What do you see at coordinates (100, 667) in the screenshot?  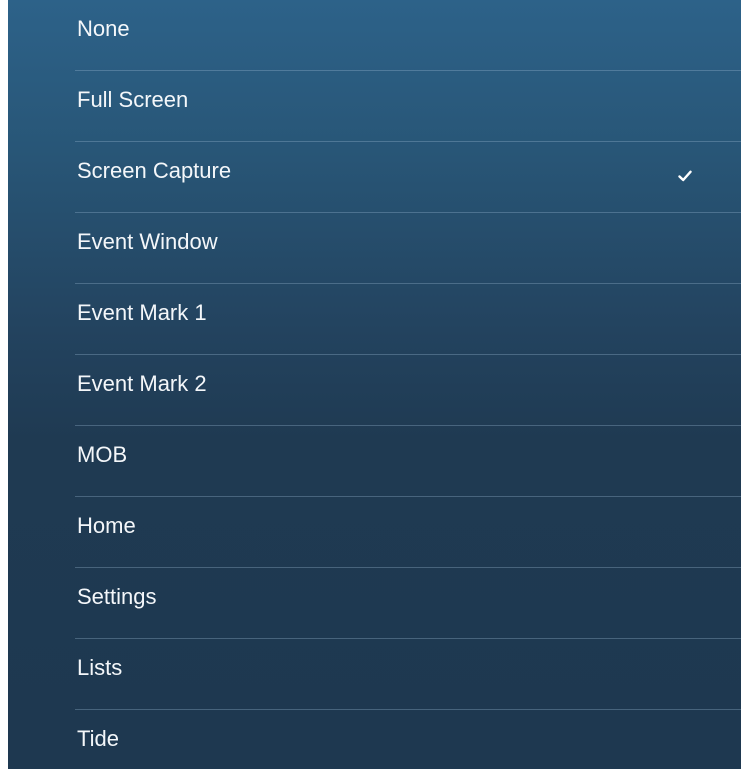 I see `menu-item-label: Lists` at bounding box center [100, 667].